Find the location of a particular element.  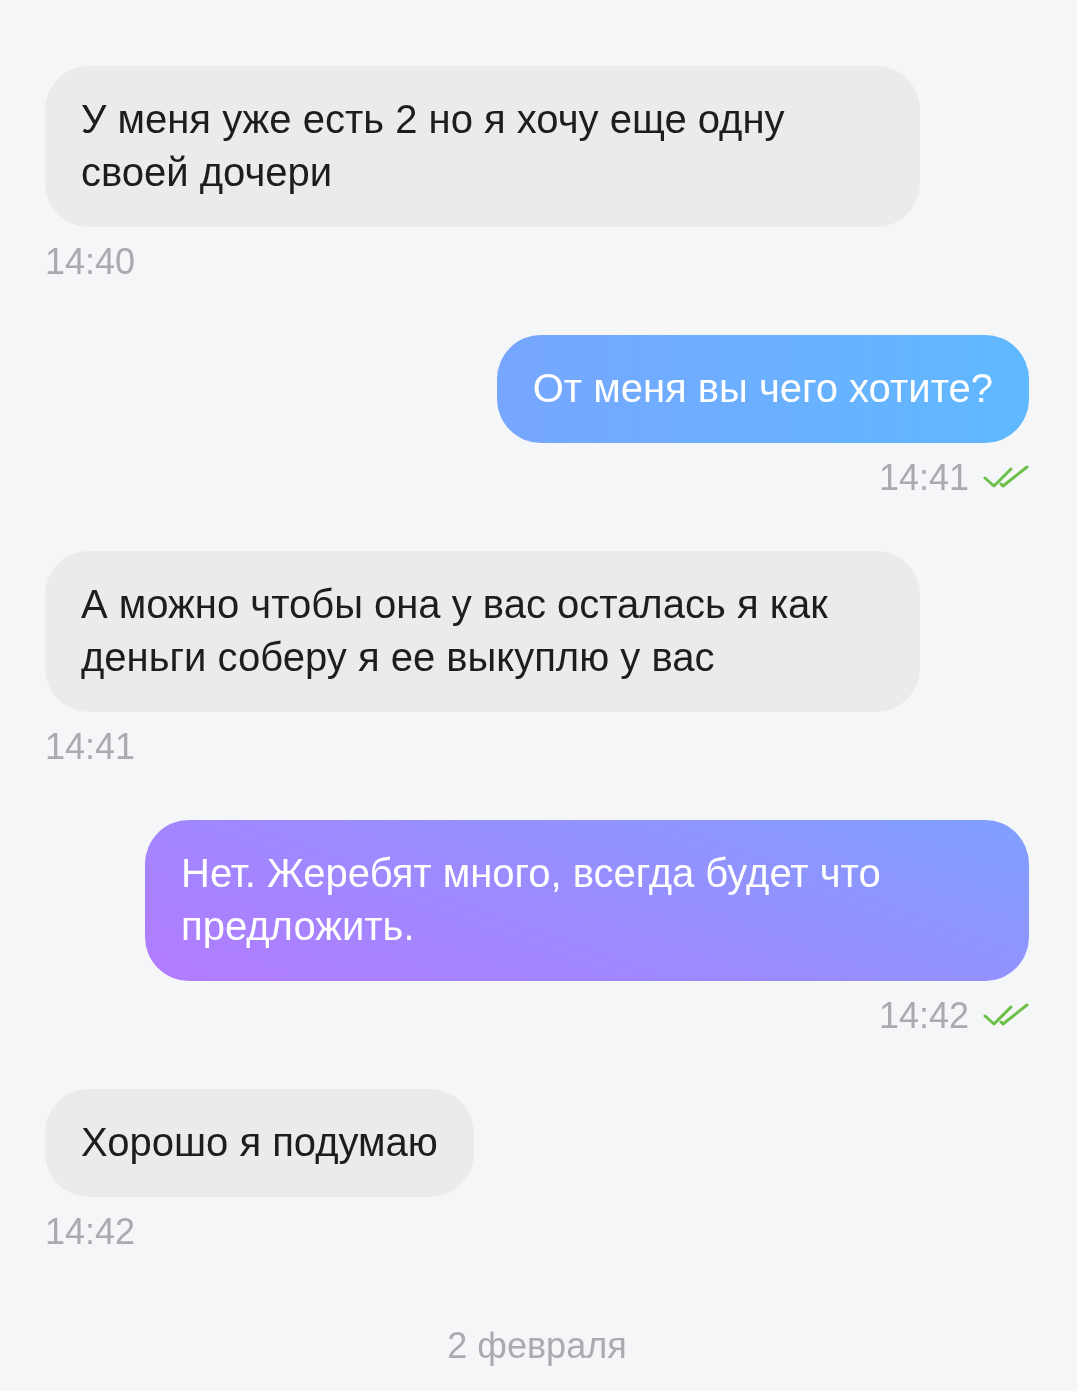

outgoing-message-bubble: От меня вы чего хотите? is located at coordinates (762, 389).